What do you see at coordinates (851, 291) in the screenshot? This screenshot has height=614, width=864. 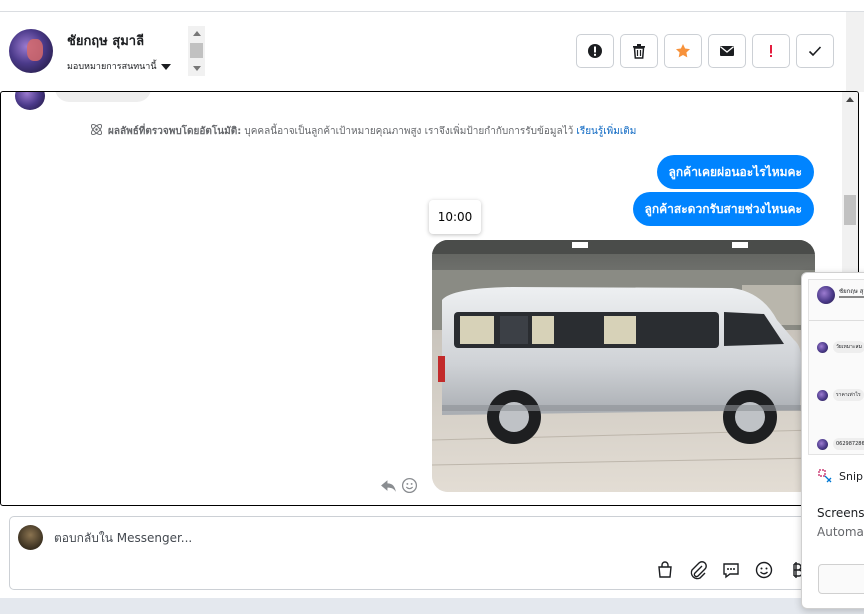 I see `preview-name: ชัยกฤษ สุ` at bounding box center [851, 291].